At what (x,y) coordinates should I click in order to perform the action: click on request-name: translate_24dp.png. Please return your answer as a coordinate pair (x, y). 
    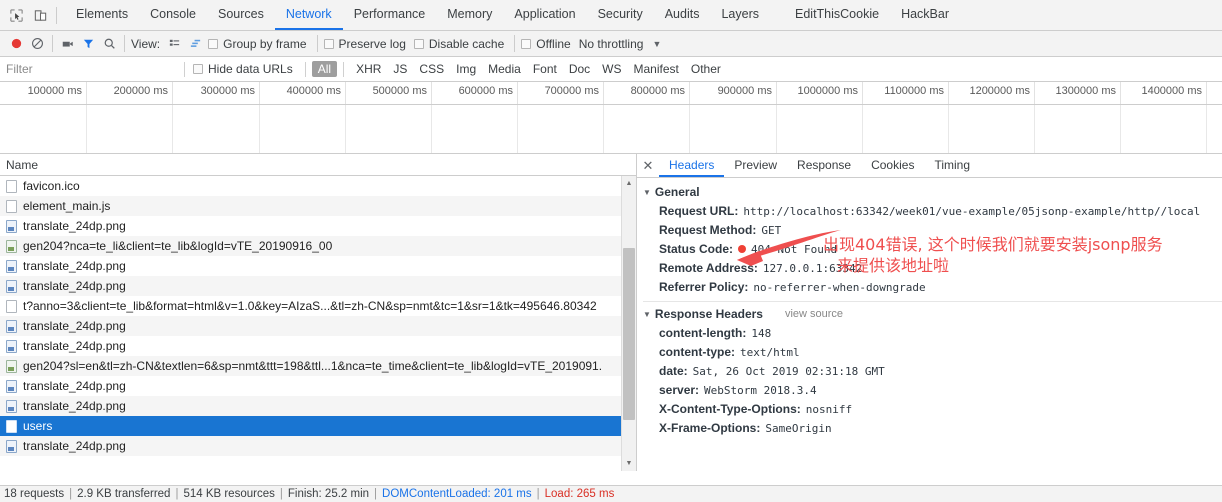
    Looking at the image, I should click on (74, 226).